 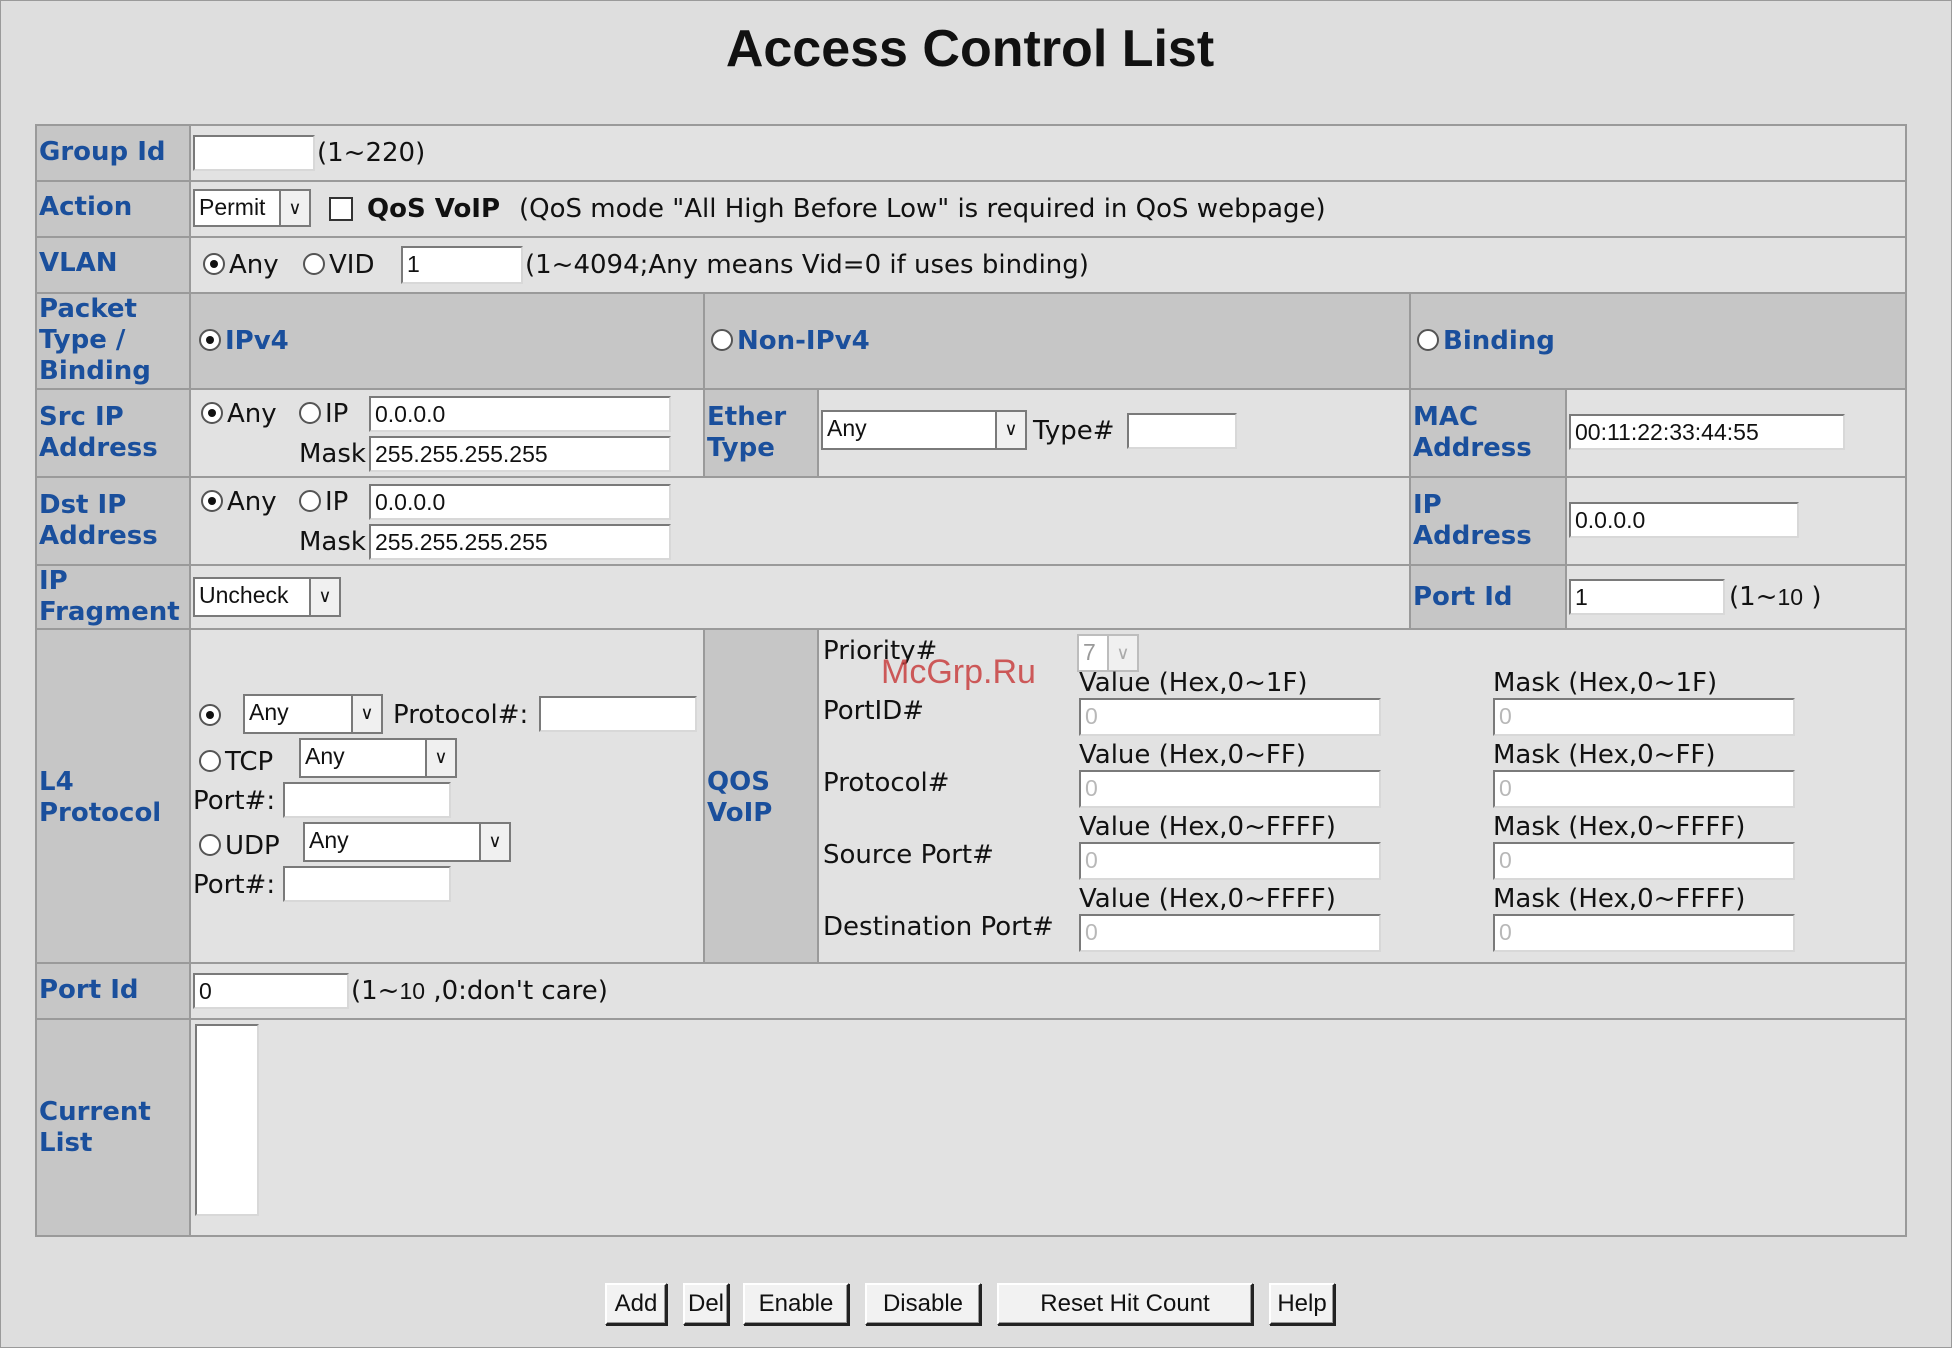 What do you see at coordinates (1048, 153) in the screenshot?
I see `group-id-cell: (1~220)` at bounding box center [1048, 153].